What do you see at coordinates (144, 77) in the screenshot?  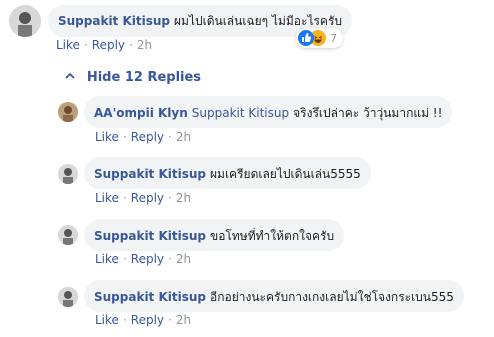 I see `hide-replies-label: Hide 12 Replies` at bounding box center [144, 77].